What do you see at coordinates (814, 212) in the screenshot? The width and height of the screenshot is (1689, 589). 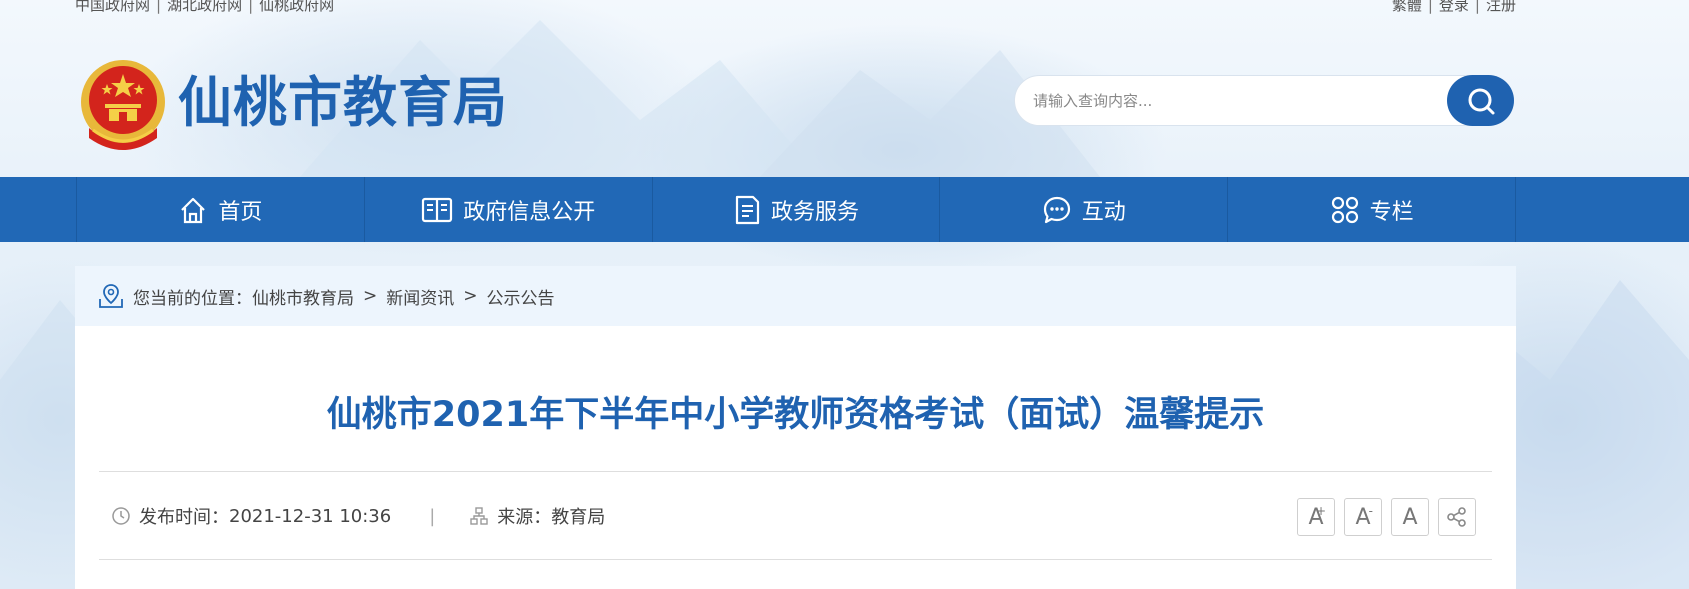 I see `nav-label: 政务服务` at bounding box center [814, 212].